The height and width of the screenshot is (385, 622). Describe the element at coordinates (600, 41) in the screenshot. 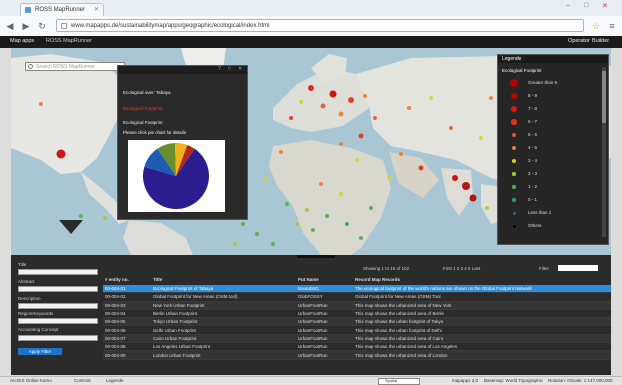

I see `header-link-2: Builder` at that location.